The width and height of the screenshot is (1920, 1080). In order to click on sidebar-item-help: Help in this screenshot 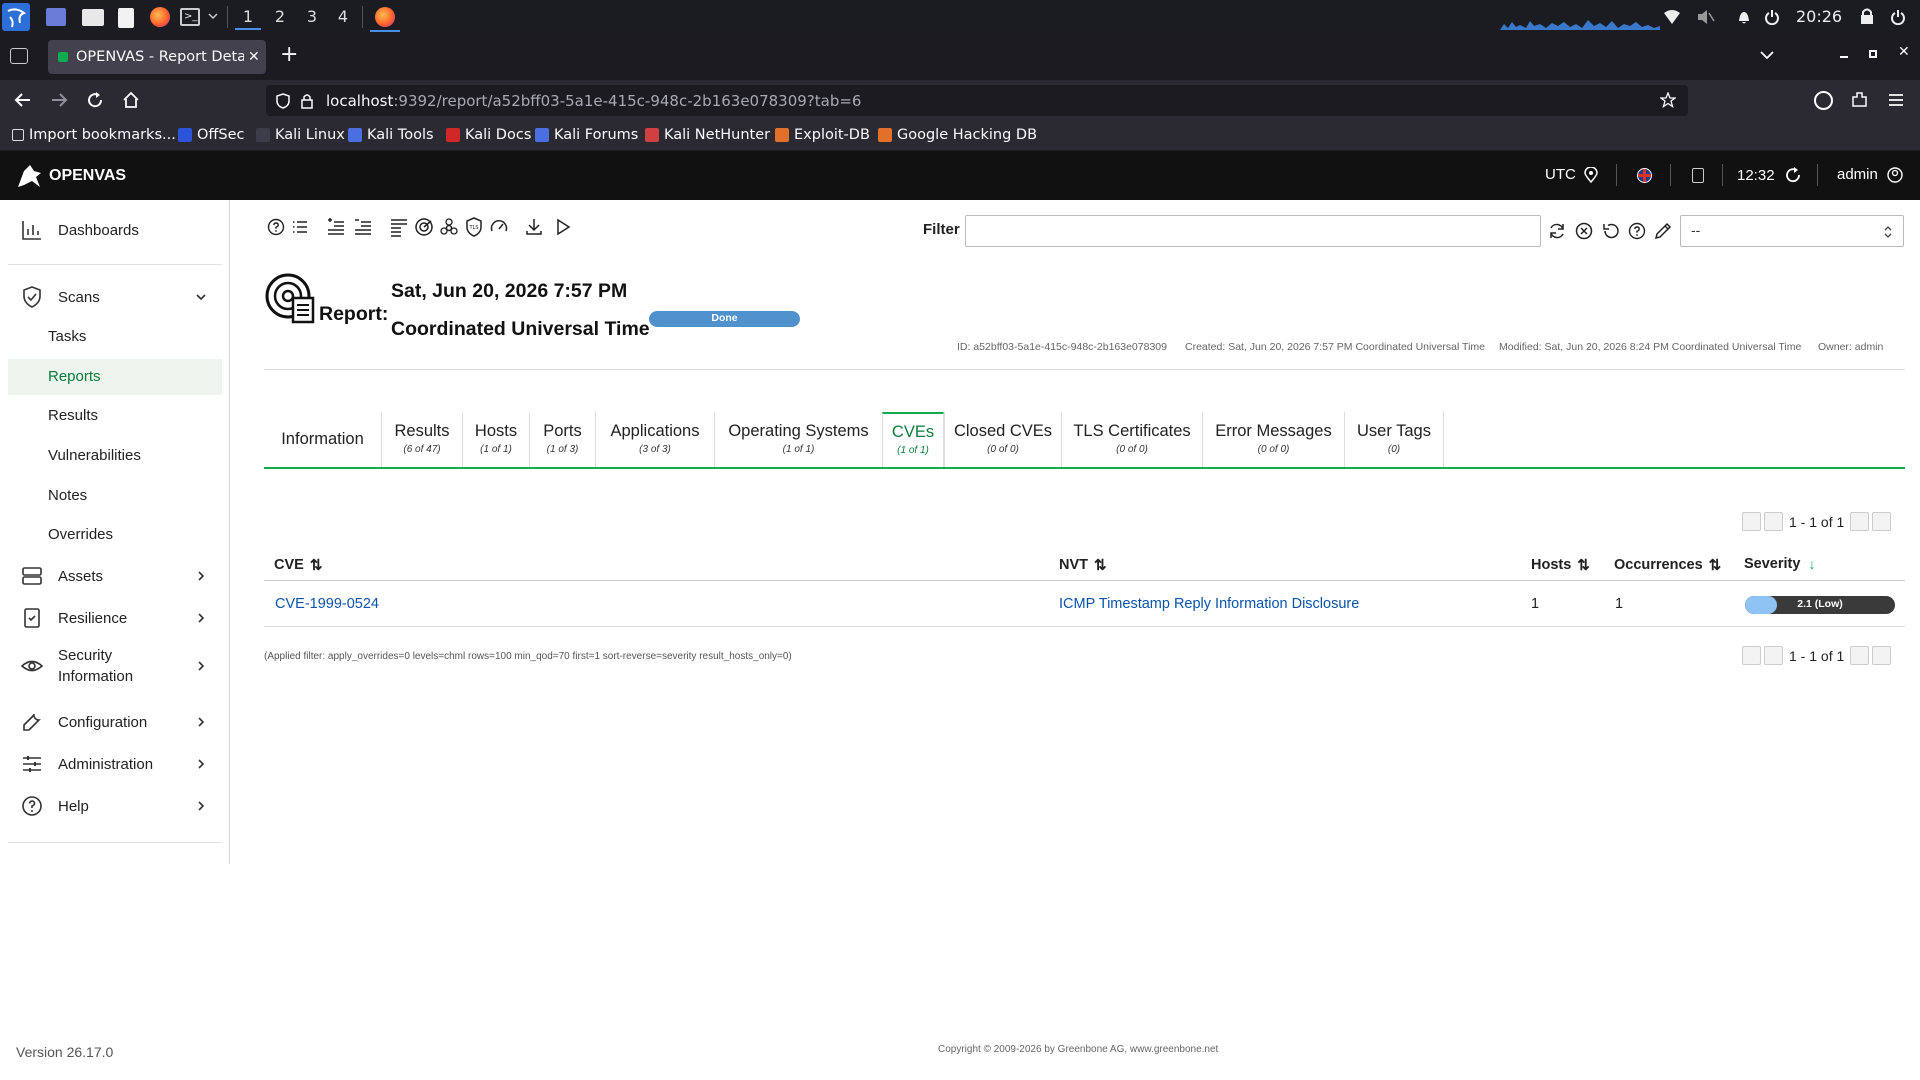, I will do `click(115, 806)`.